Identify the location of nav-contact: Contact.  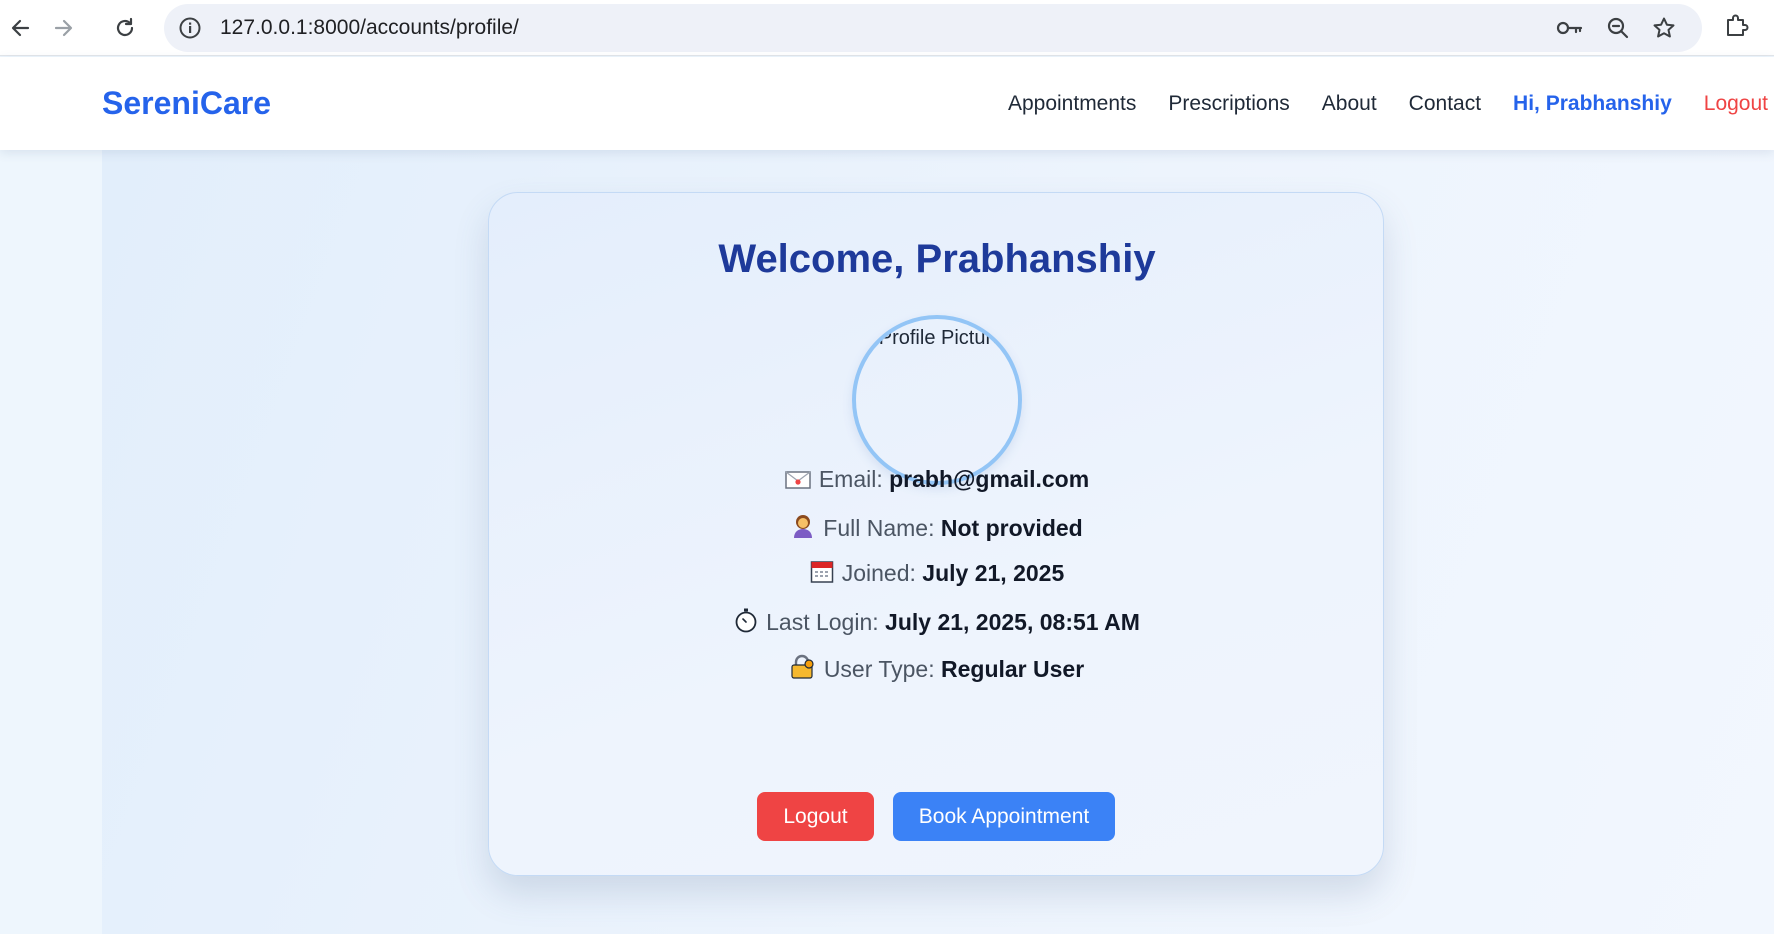
(1445, 104).